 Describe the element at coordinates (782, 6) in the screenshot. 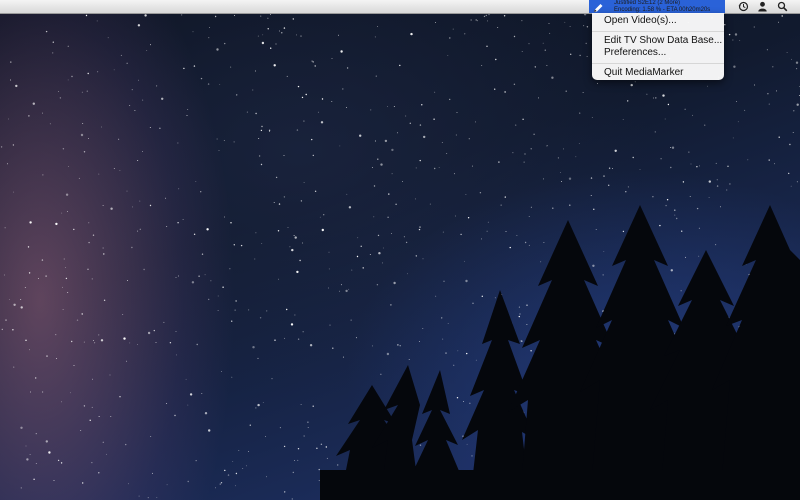

I see `spotlight-search-icon` at that location.